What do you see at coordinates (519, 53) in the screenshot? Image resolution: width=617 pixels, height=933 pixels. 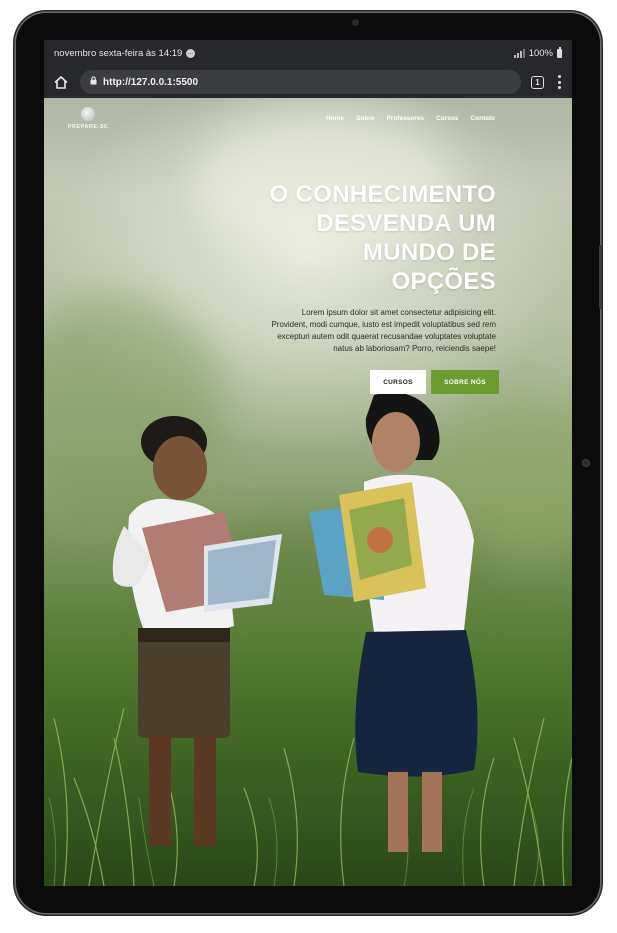 I see `signal-icon` at bounding box center [519, 53].